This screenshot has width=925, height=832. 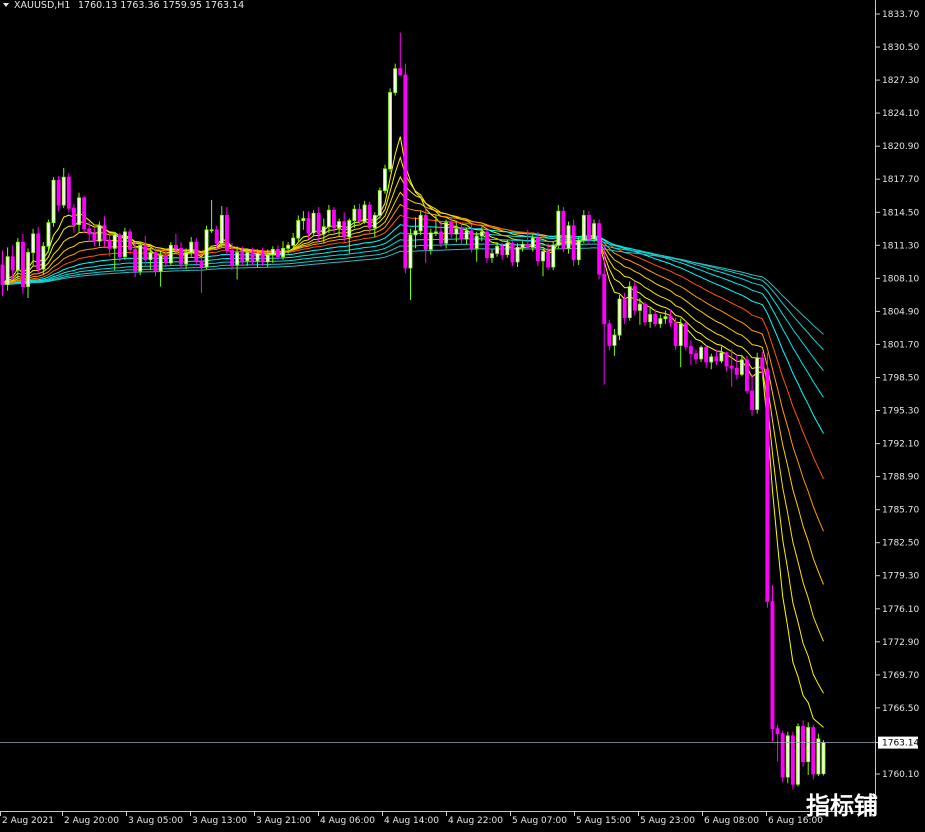 What do you see at coordinates (91, 821) in the screenshot?
I see `x-tick-label: 2 Aug 20:00` at bounding box center [91, 821].